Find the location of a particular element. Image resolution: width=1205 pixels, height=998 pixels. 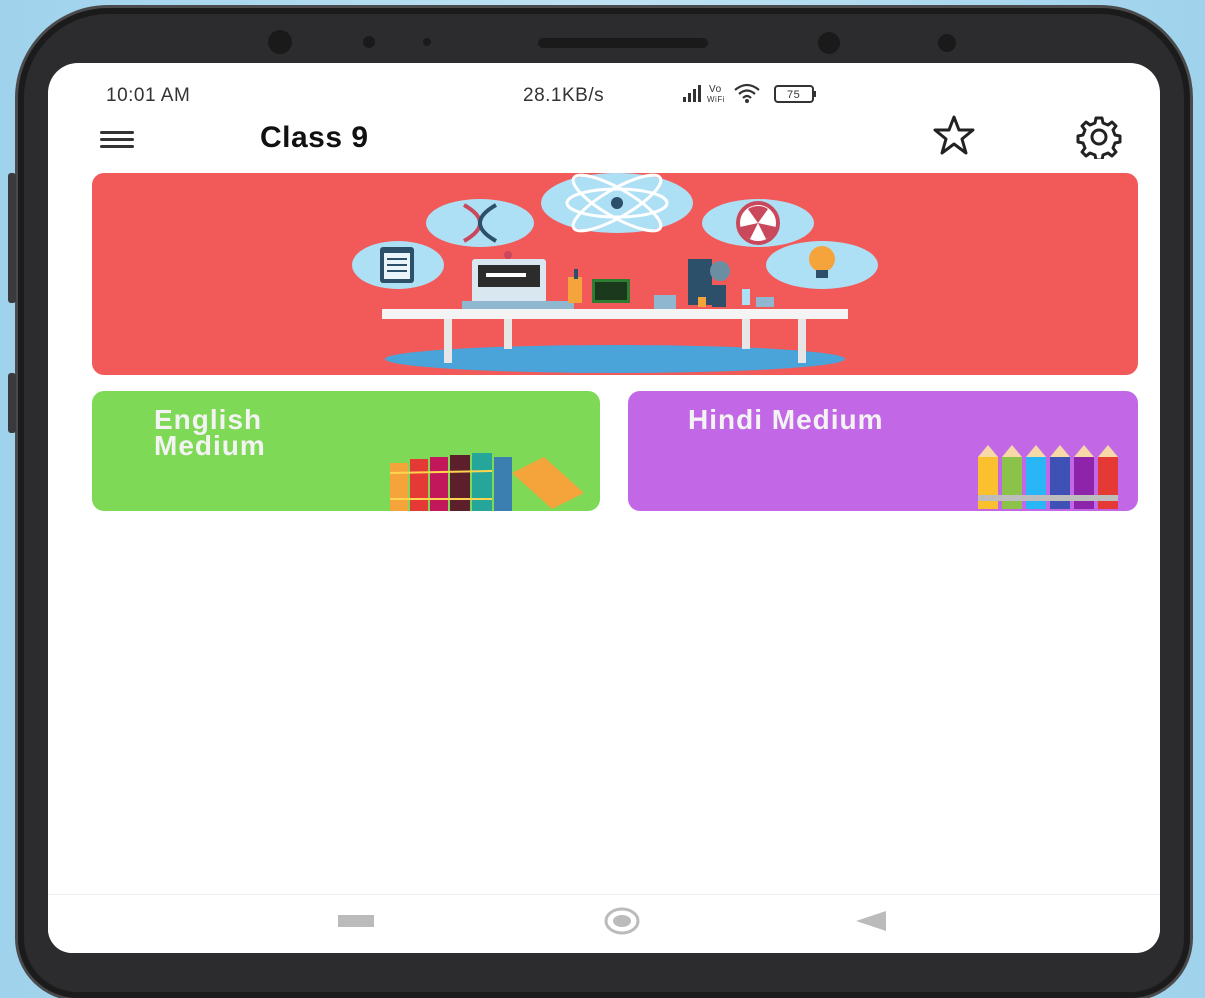

back-triangle-icon is located at coordinates (871, 921).